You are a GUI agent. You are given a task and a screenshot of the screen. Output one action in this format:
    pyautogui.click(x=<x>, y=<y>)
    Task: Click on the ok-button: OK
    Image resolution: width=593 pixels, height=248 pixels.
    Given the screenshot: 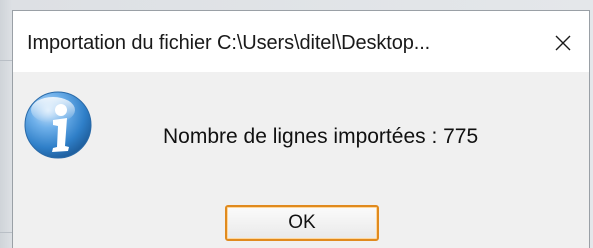 What is the action you would take?
    pyautogui.click(x=302, y=223)
    